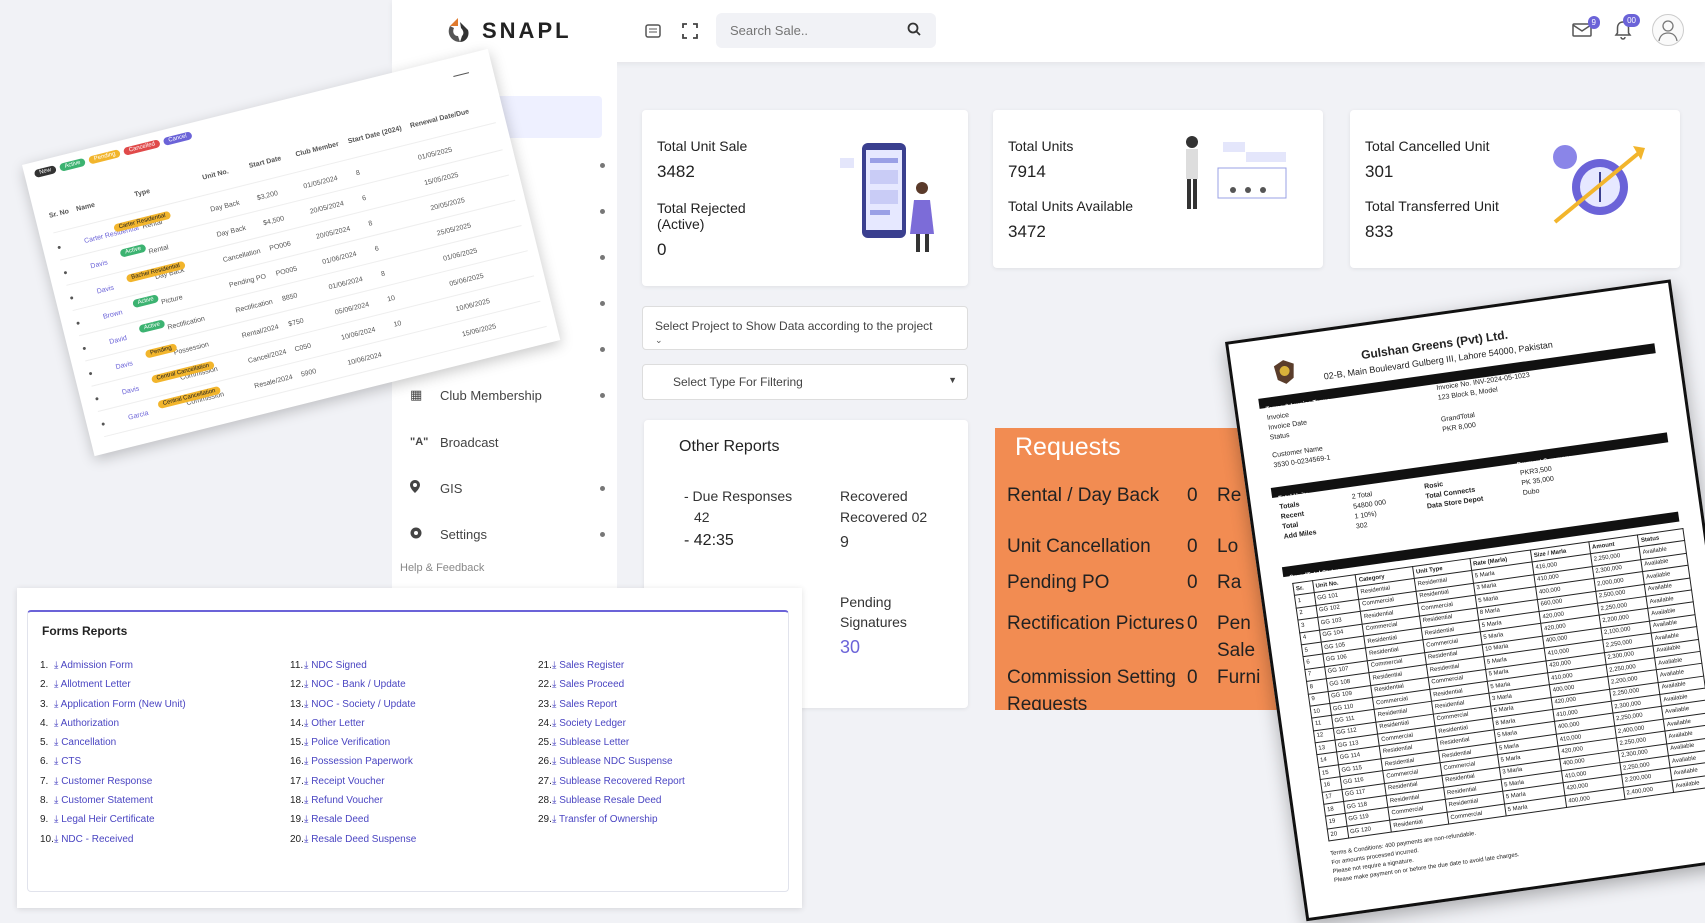  Describe the element at coordinates (1151, 583) in the screenshot. I see `request-row-pending-po: Pending PO 0 Ra` at that location.